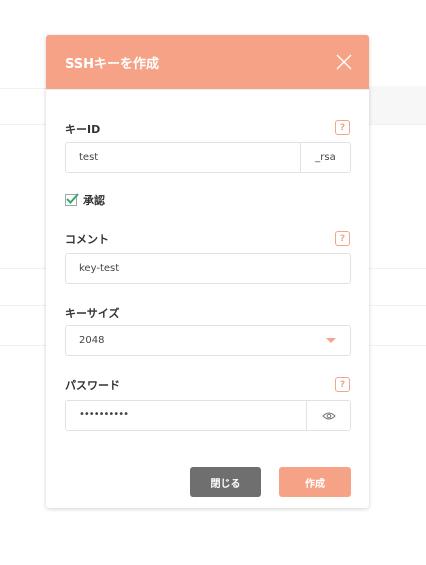 This screenshot has width=426, height=565. I want to click on approve-checkbox, so click(72, 199).